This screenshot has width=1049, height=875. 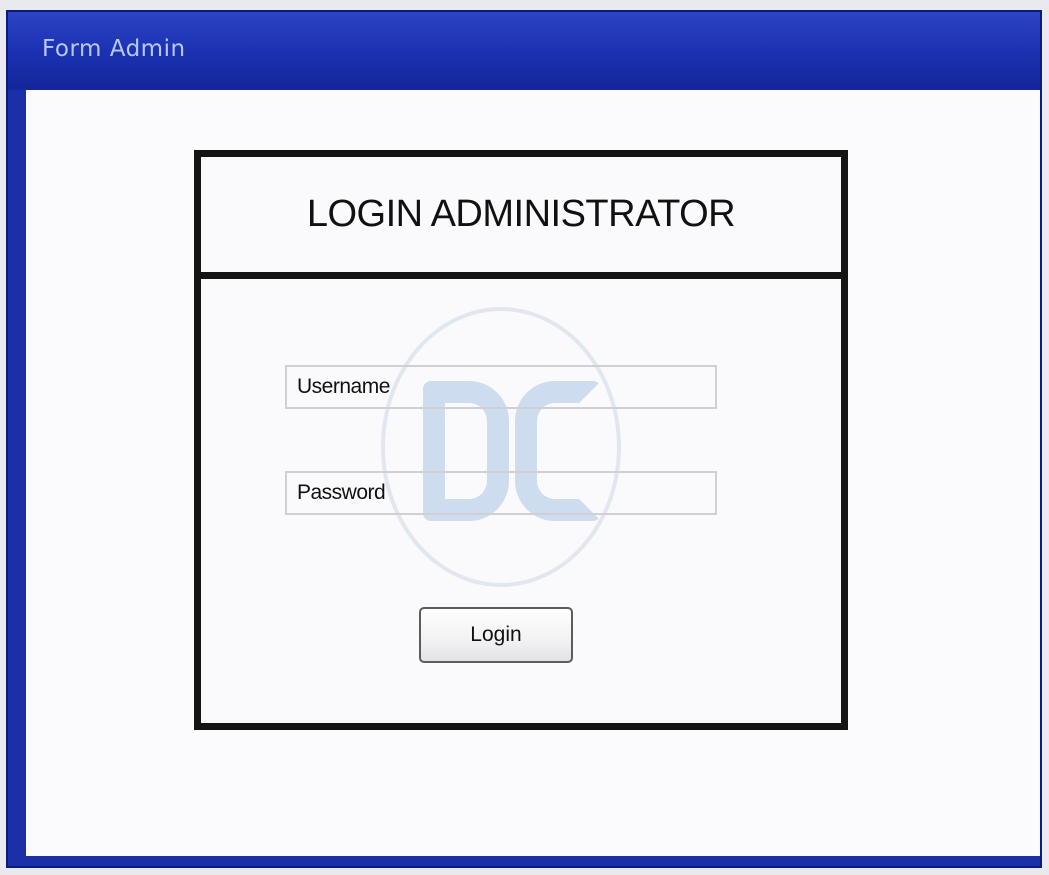 I want to click on login-button-label: Login, so click(x=496, y=634).